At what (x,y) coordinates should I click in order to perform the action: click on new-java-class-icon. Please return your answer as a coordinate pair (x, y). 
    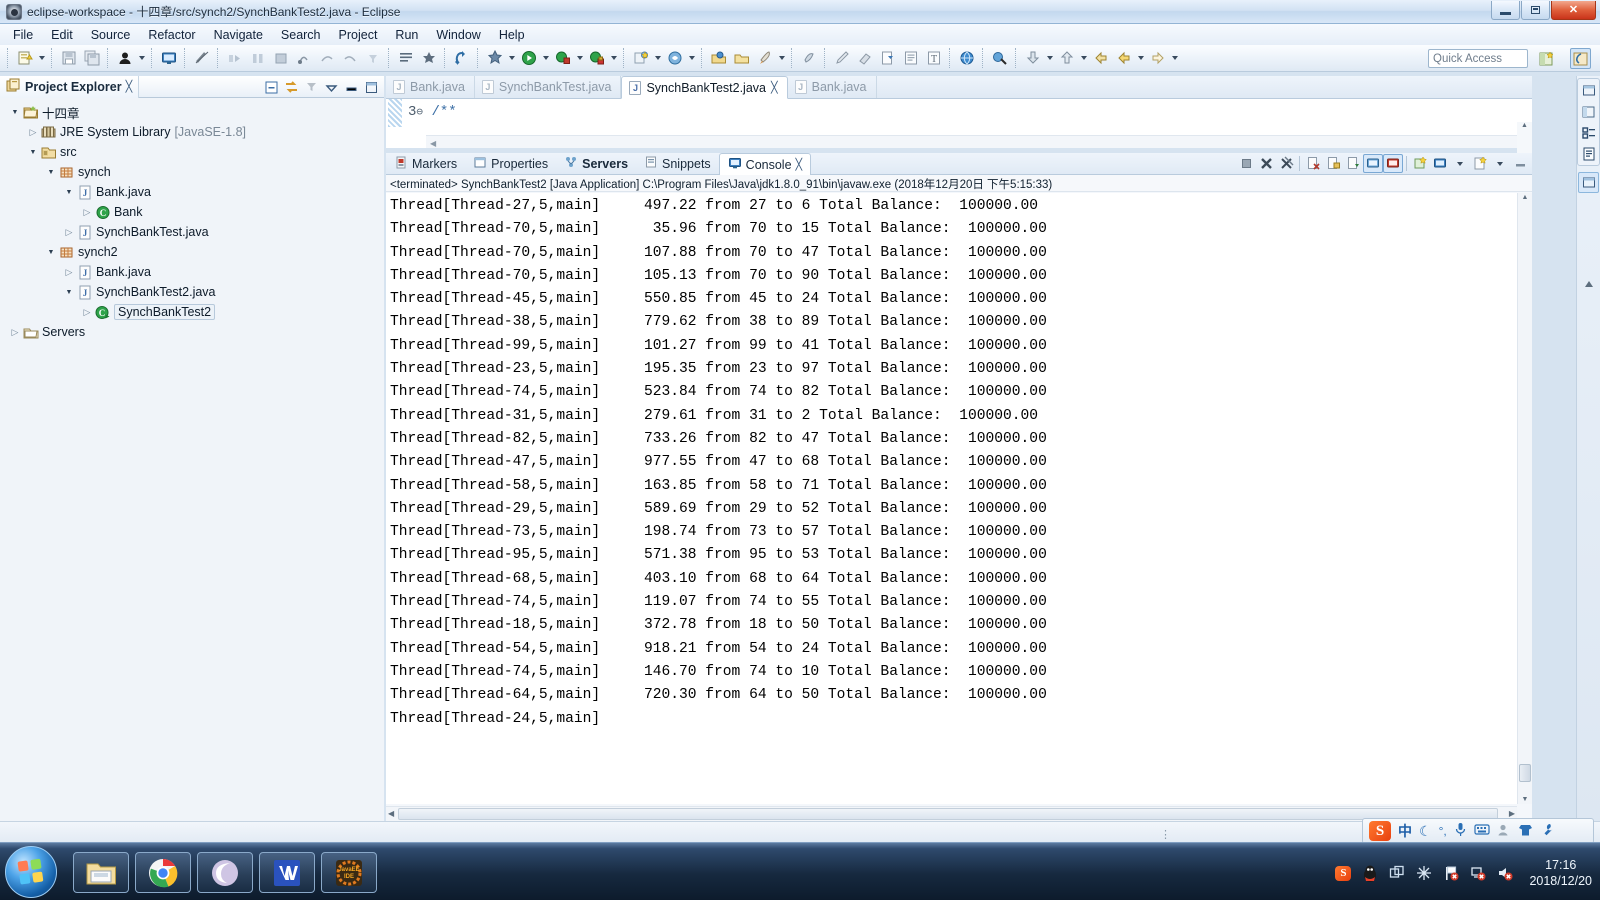
    Looking at the image, I should click on (461, 58).